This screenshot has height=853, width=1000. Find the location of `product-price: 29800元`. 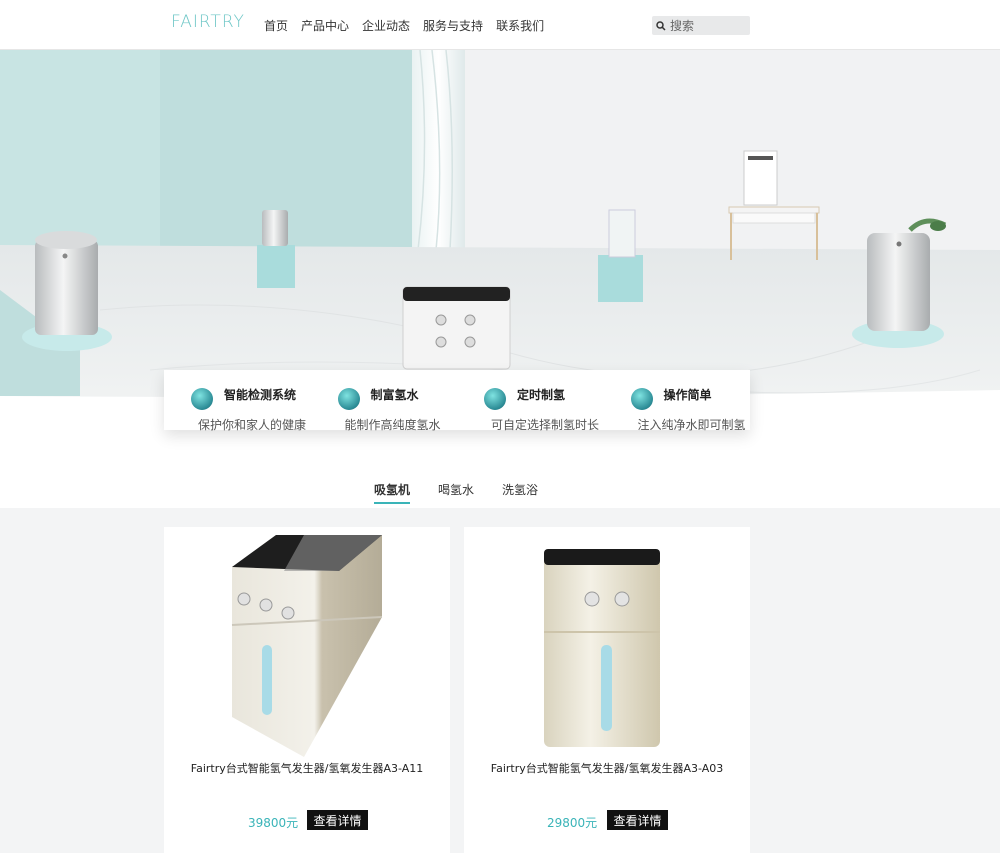

product-price: 29800元 is located at coordinates (572, 823).